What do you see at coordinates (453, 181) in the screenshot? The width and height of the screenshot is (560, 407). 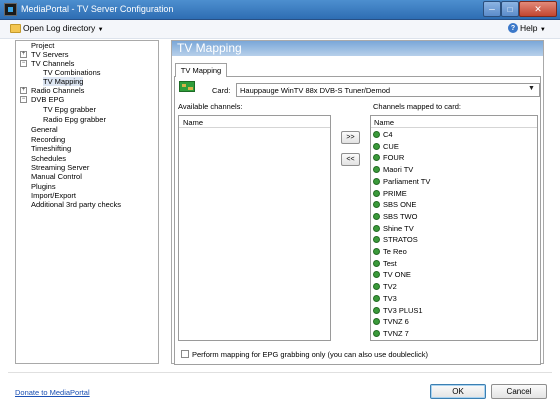 I see `mapped-channel-row: Parliament TV` at bounding box center [453, 181].